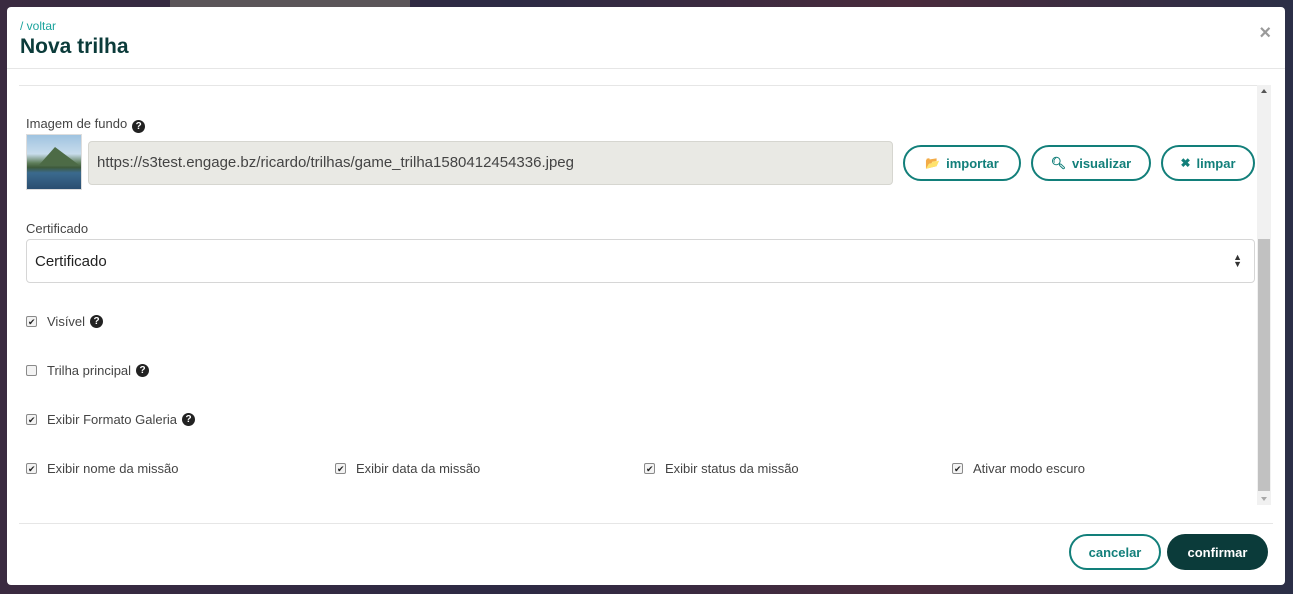 Image resolution: width=1293 pixels, height=594 pixels. Describe the element at coordinates (972, 163) in the screenshot. I see `import-button-label: importar` at that location.